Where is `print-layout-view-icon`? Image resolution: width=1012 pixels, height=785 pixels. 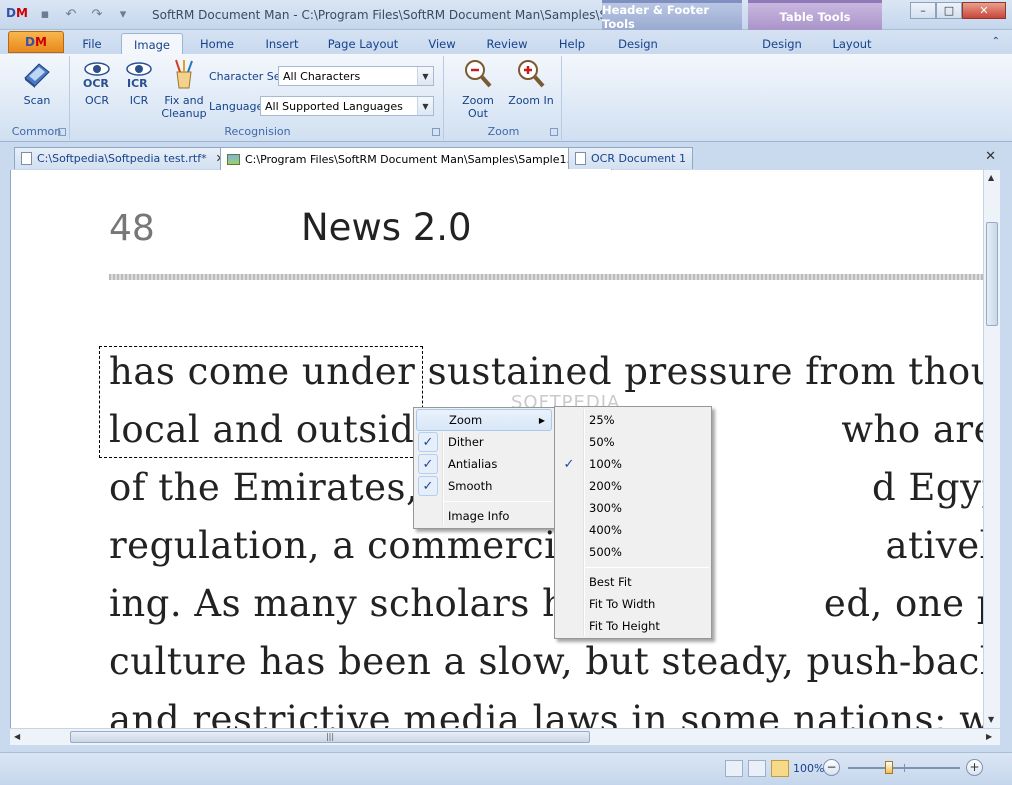 print-layout-view-icon is located at coordinates (734, 768).